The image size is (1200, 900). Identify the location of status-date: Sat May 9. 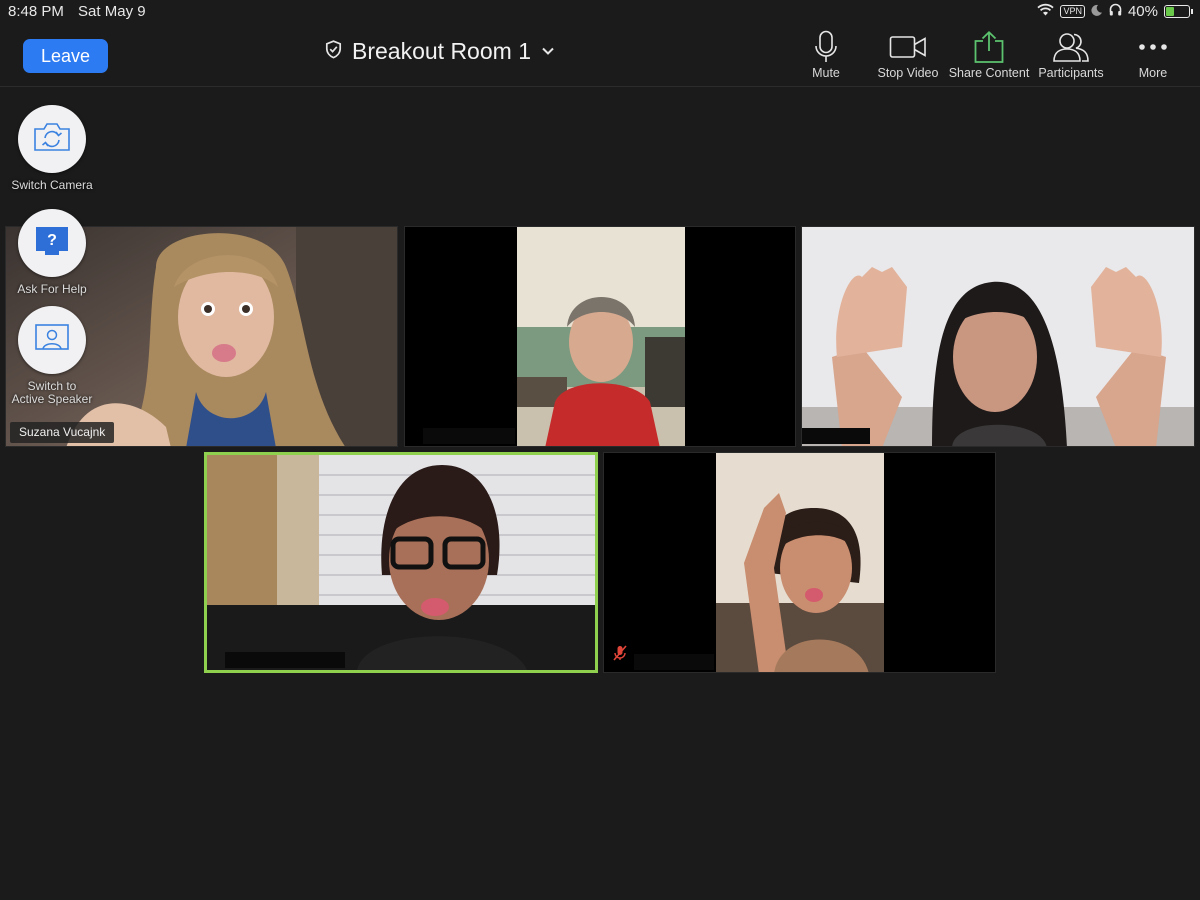
(112, 11).